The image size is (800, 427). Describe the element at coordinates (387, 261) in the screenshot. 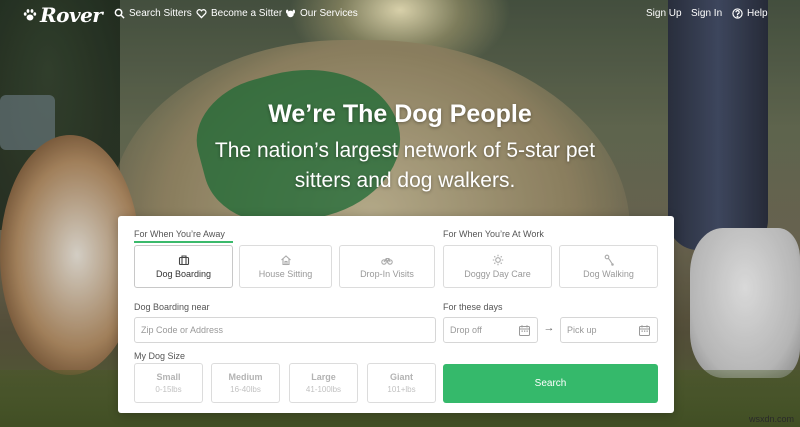

I see `bicycle-icon` at that location.